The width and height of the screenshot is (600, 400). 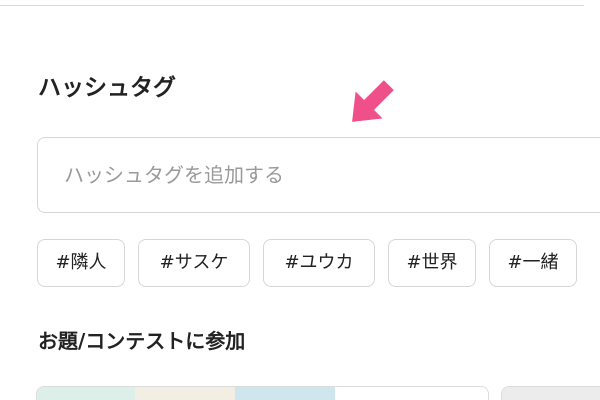 I want to click on contest-section-title: お題/コンテストに参加, so click(x=142, y=341).